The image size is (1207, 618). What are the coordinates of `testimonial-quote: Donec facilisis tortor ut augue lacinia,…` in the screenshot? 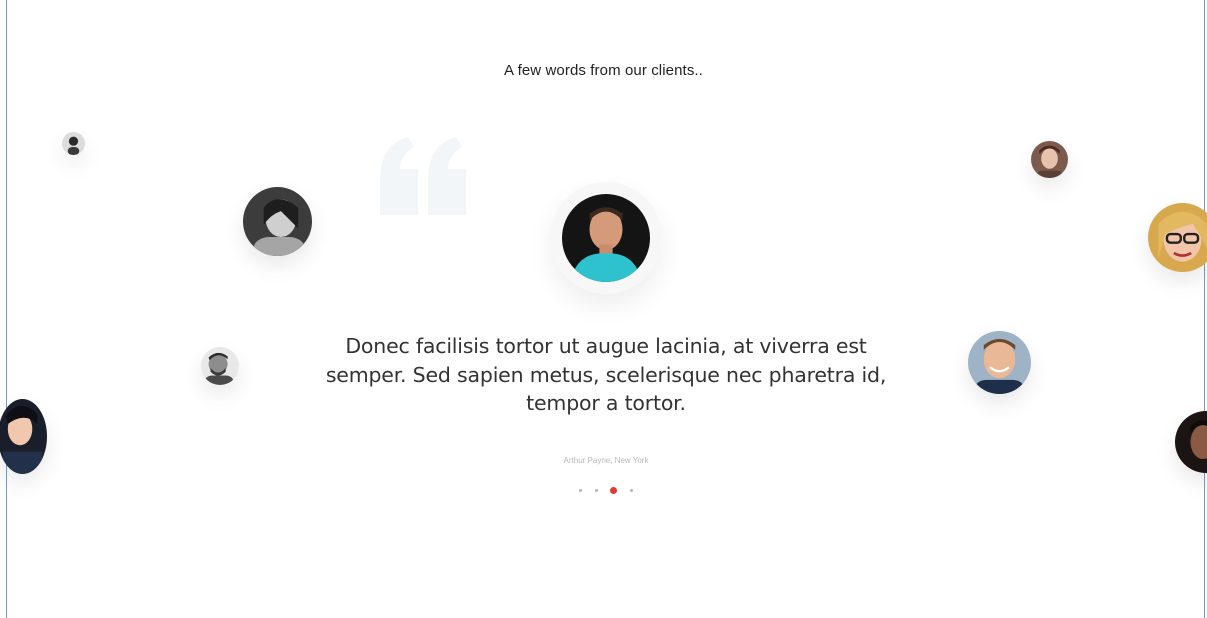 It's located at (606, 375).